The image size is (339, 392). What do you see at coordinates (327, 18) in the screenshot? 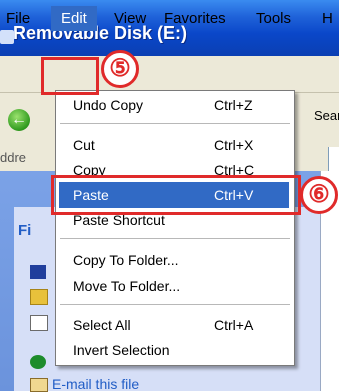
I see `menu-help: H` at bounding box center [327, 18].